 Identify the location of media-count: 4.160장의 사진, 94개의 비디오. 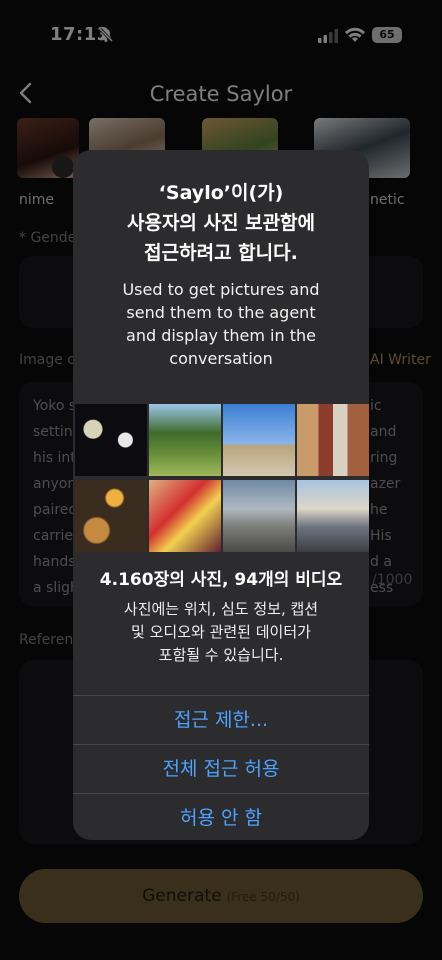
(221, 580).